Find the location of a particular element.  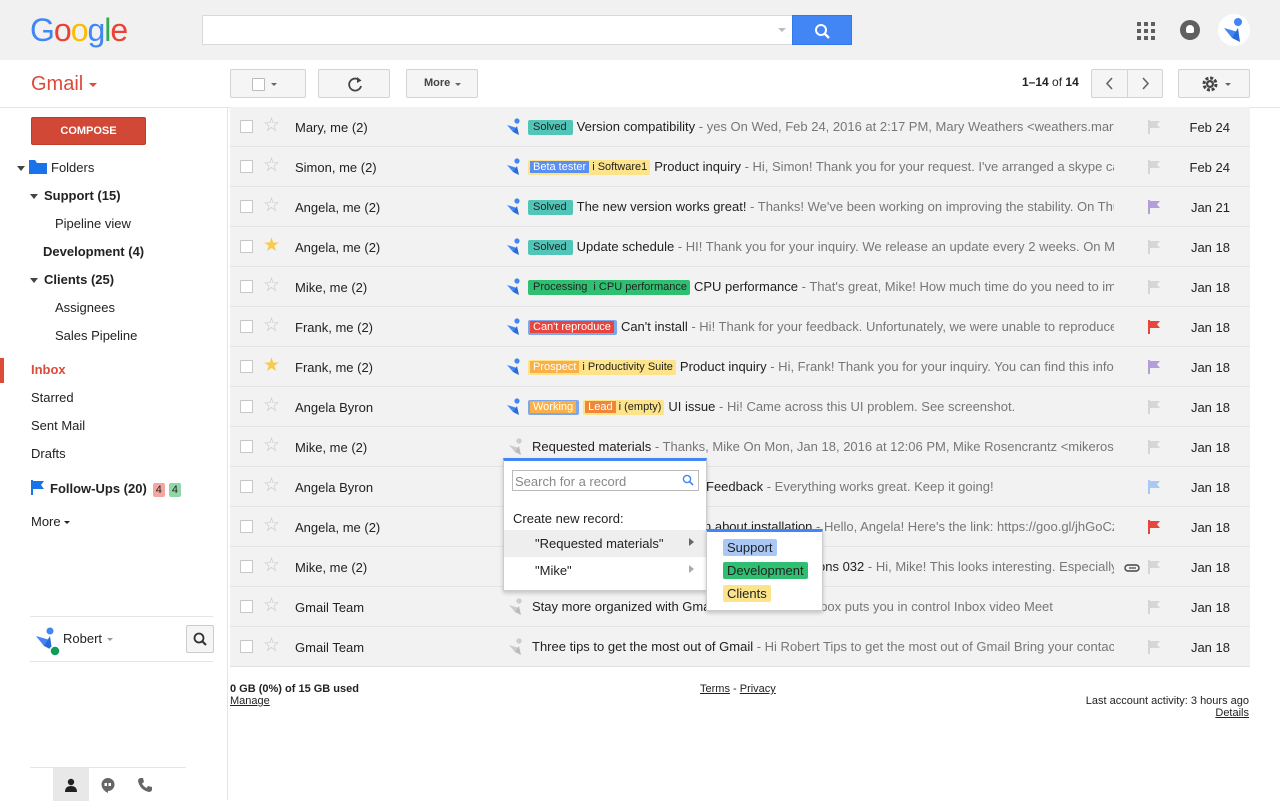

contact-search-button is located at coordinates (200, 639).